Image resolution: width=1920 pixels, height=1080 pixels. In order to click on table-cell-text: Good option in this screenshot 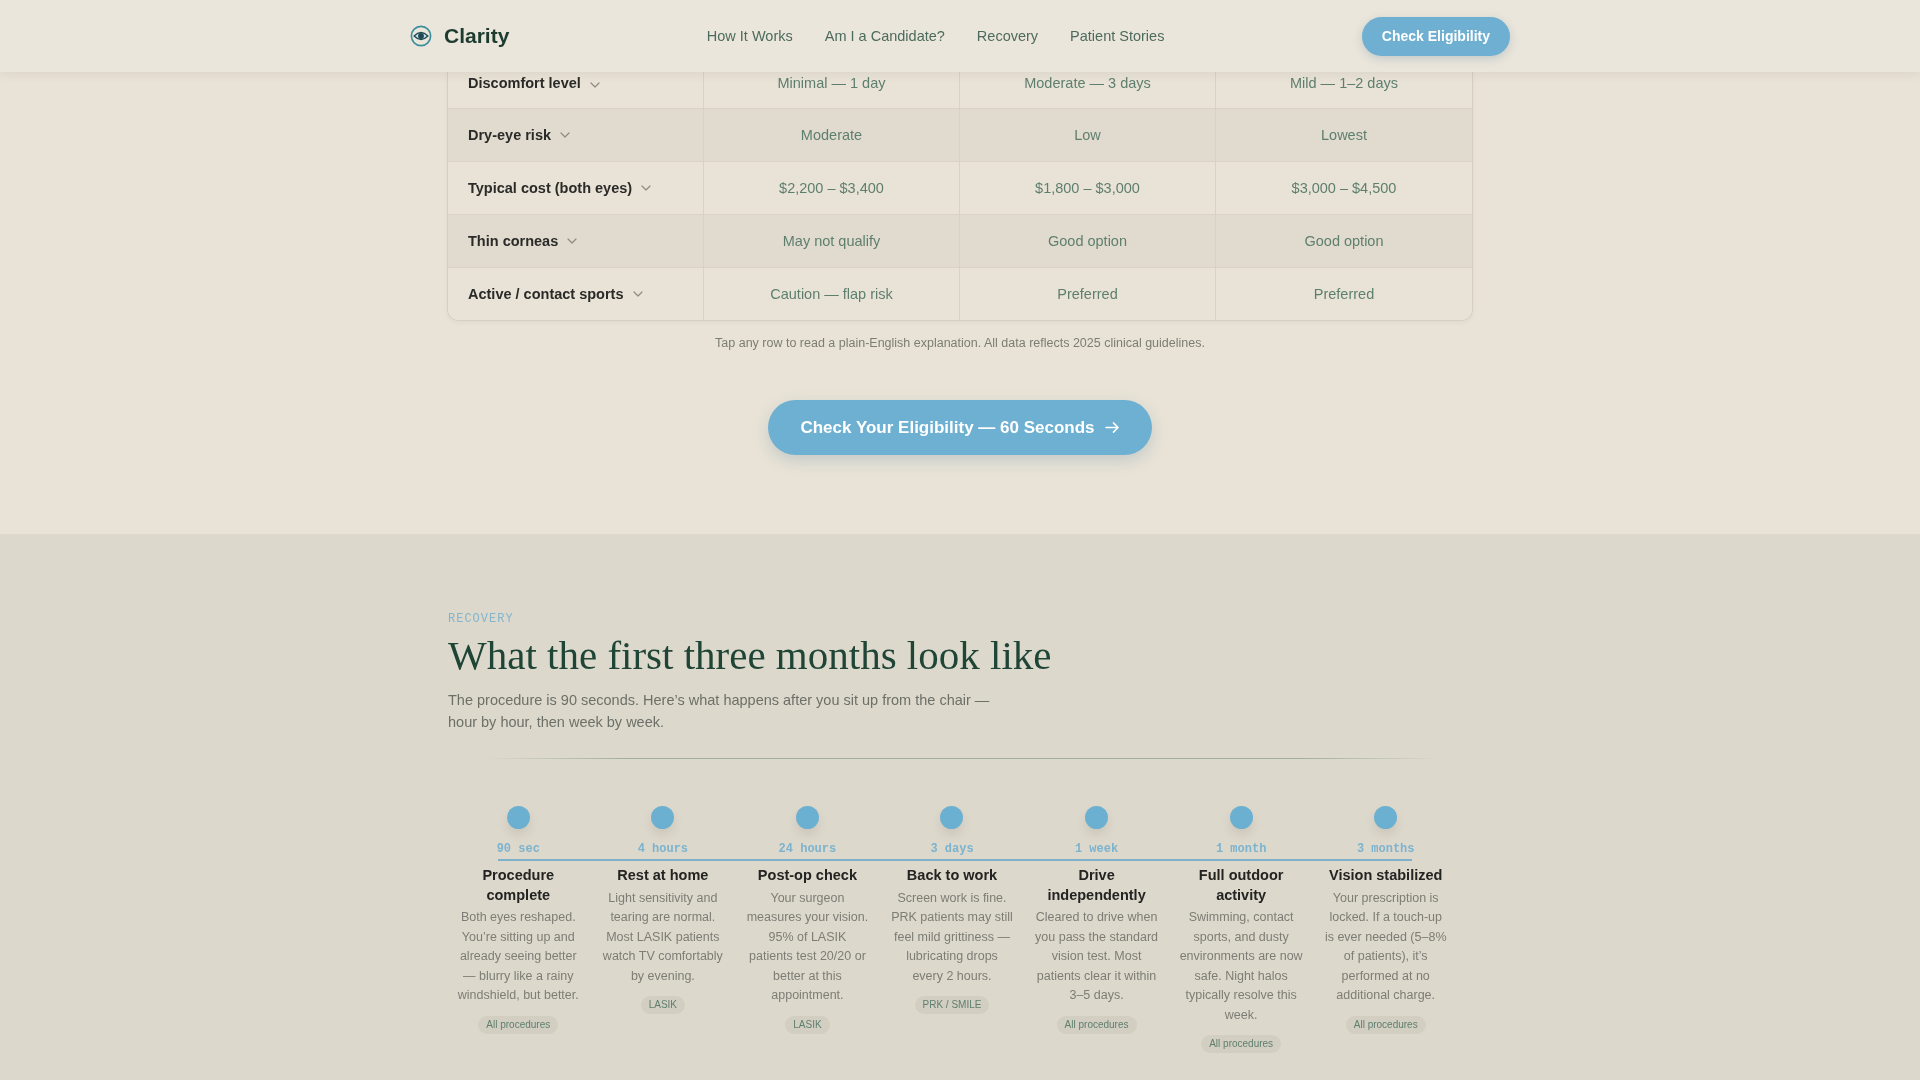, I will do `click(1344, 241)`.